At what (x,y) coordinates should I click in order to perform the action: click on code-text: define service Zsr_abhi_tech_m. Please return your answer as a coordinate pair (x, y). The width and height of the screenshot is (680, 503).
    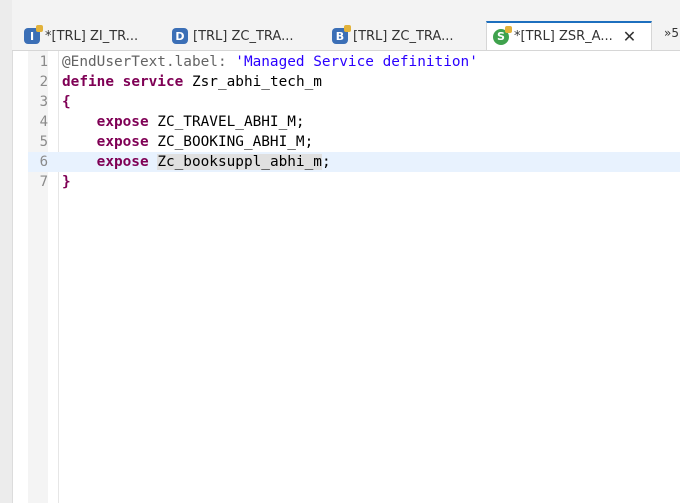
    Looking at the image, I should click on (192, 82).